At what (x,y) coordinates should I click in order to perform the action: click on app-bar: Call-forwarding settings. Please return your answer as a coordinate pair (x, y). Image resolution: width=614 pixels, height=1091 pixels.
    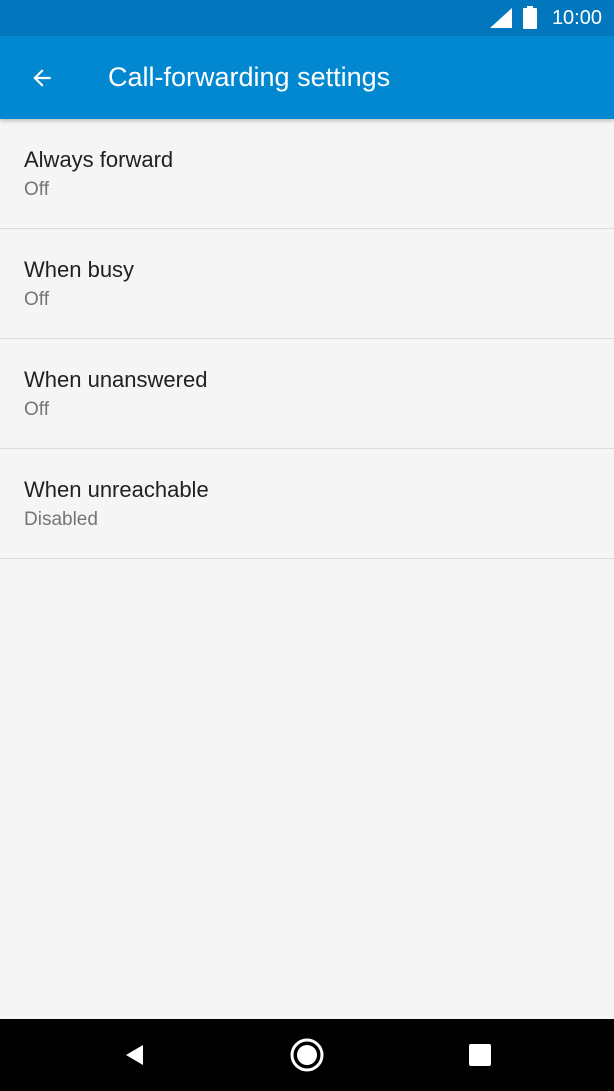
    Looking at the image, I should click on (307, 77).